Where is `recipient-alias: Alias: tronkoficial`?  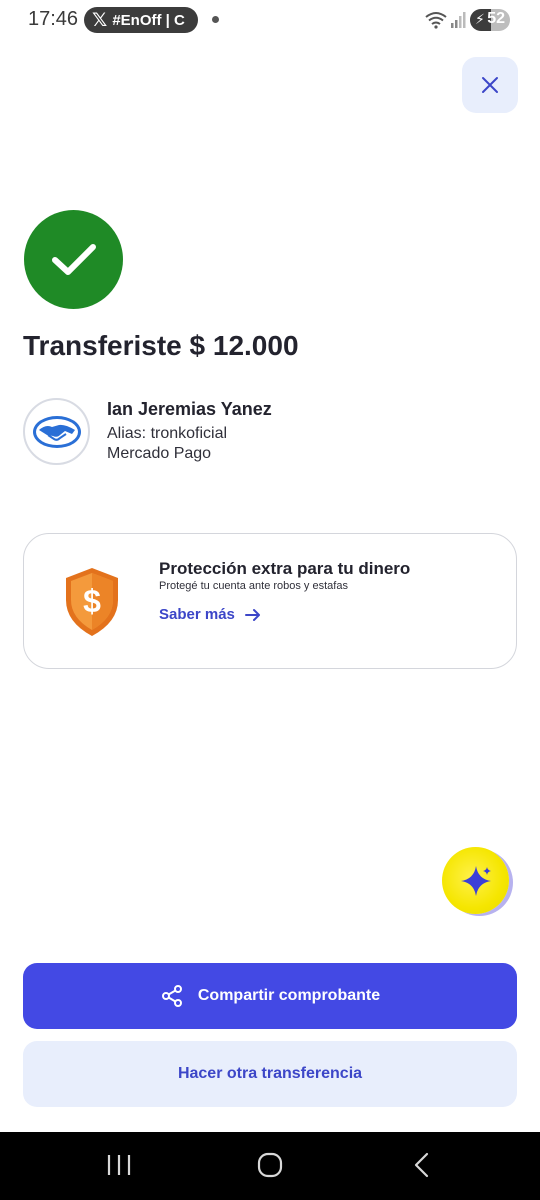
recipient-alias: Alias: tronkoficial is located at coordinates (167, 433).